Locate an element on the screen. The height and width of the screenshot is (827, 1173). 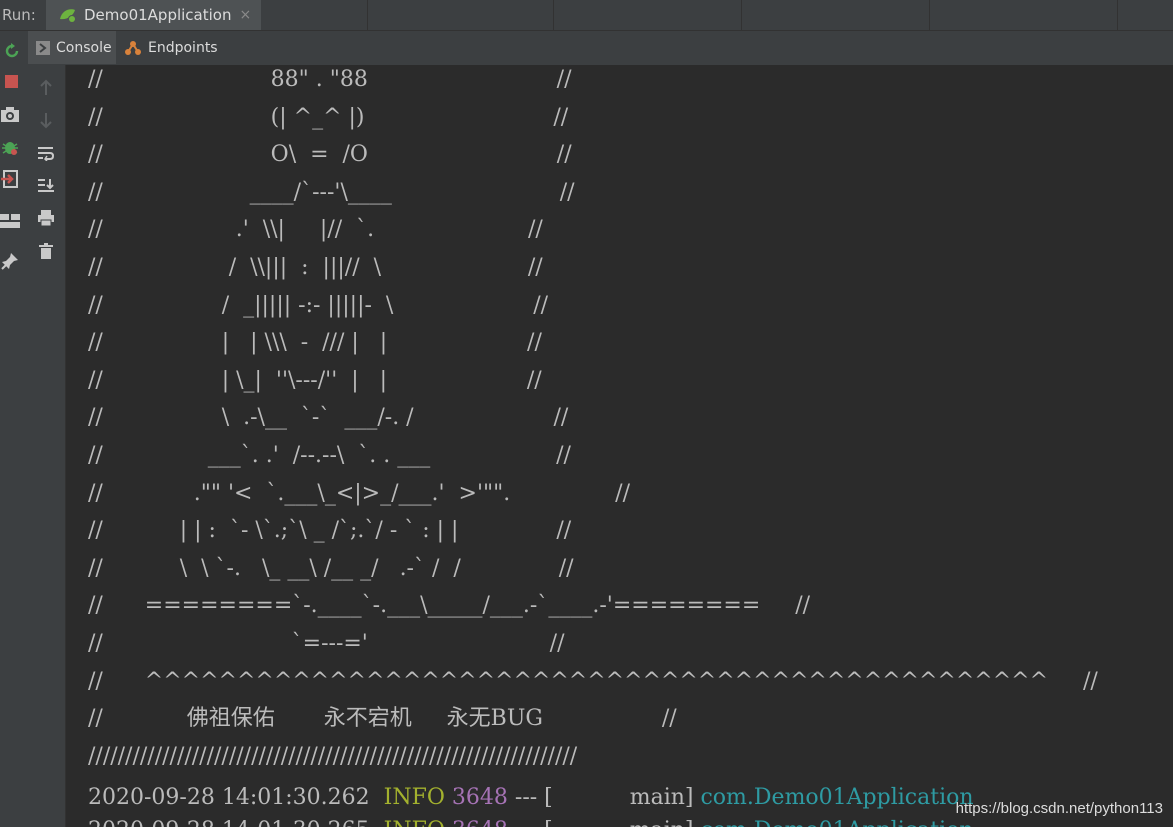
tab-endpoints: Endpoints is located at coordinates (168, 47).